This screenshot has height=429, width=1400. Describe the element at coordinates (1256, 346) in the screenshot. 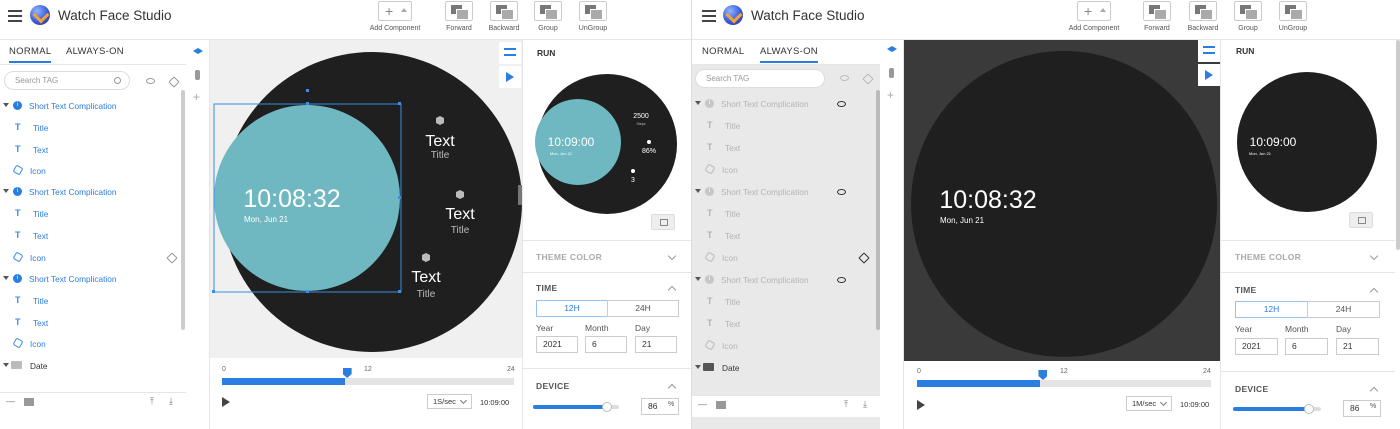

I see `year-input: 2021` at that location.